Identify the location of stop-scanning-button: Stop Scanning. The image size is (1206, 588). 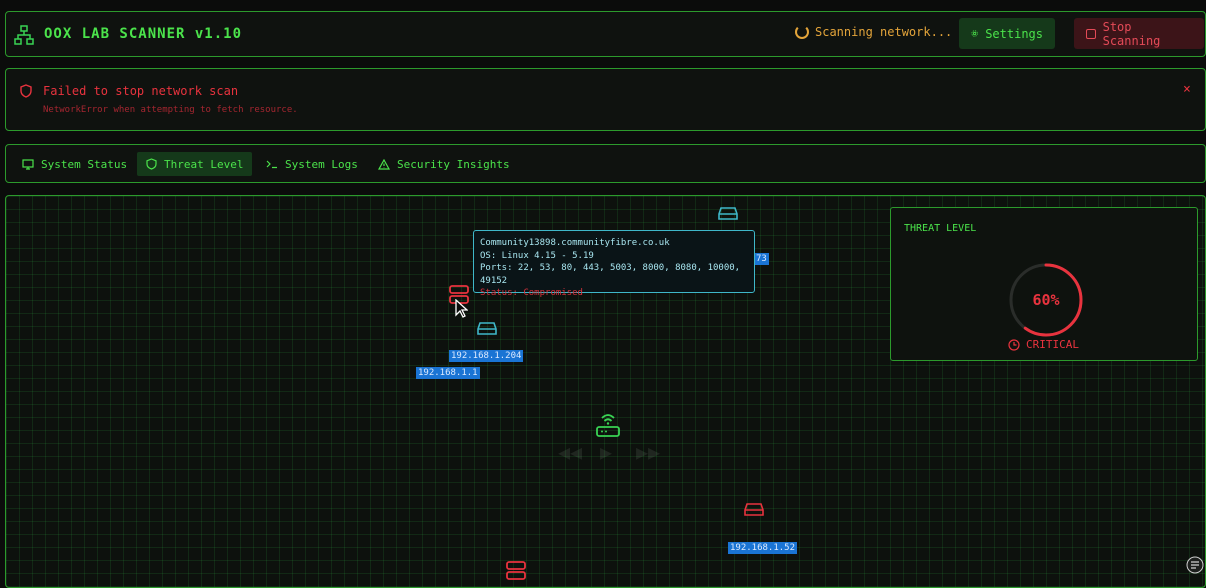
(1139, 33).